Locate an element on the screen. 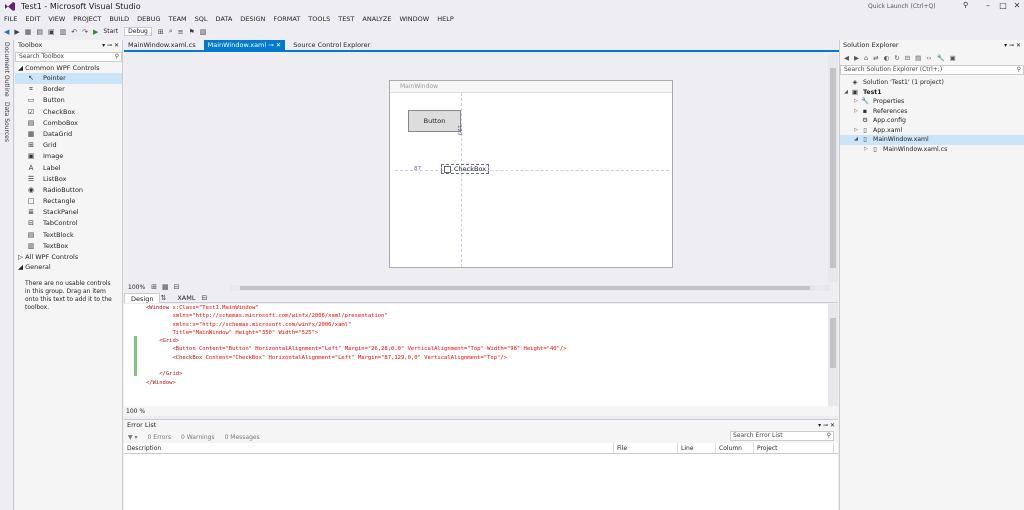 Image resolution: width=1024 pixels, height=510 pixels. search-icon: ⚲ is located at coordinates (965, 5).